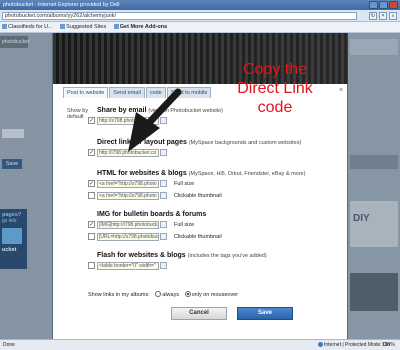 This screenshot has height=350, width=400. What do you see at coordinates (200, 344) in the screenshot?
I see `status-bar: Done Internet | Protected Mode: On 100%` at bounding box center [200, 344].